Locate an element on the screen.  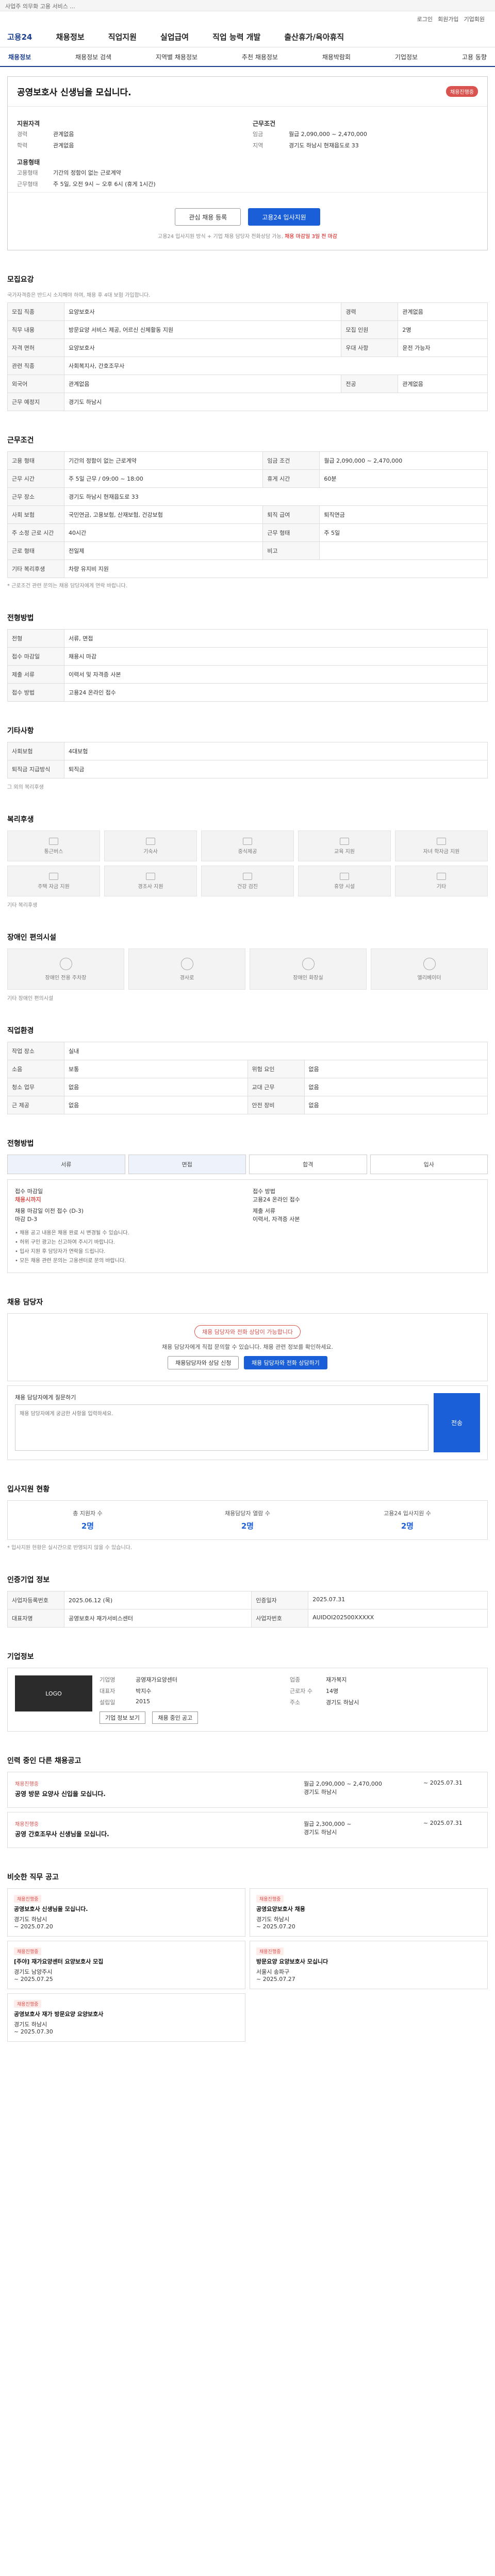
work-value is located at coordinates (404, 550).